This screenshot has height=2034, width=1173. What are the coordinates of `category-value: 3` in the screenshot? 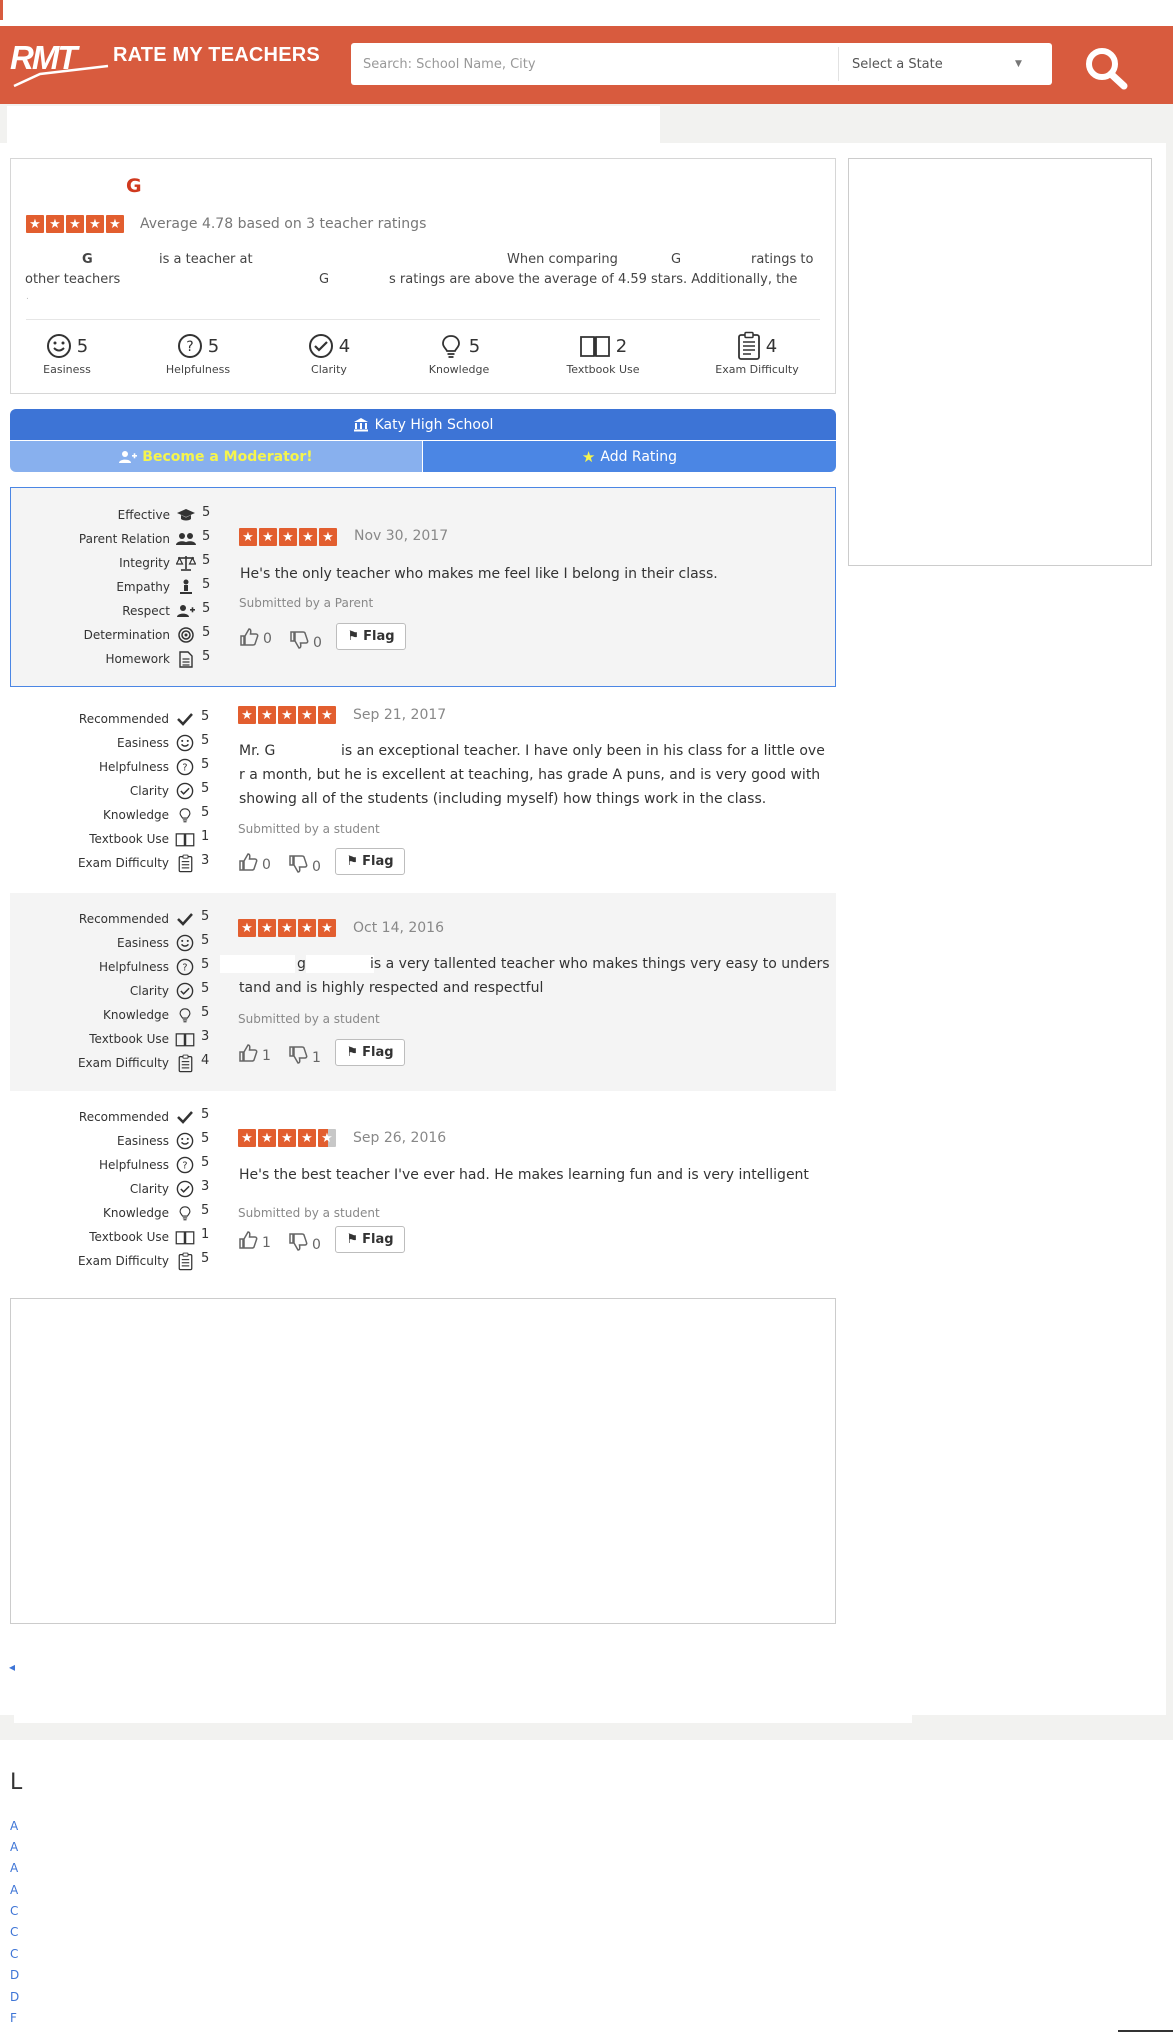 It's located at (205, 1186).